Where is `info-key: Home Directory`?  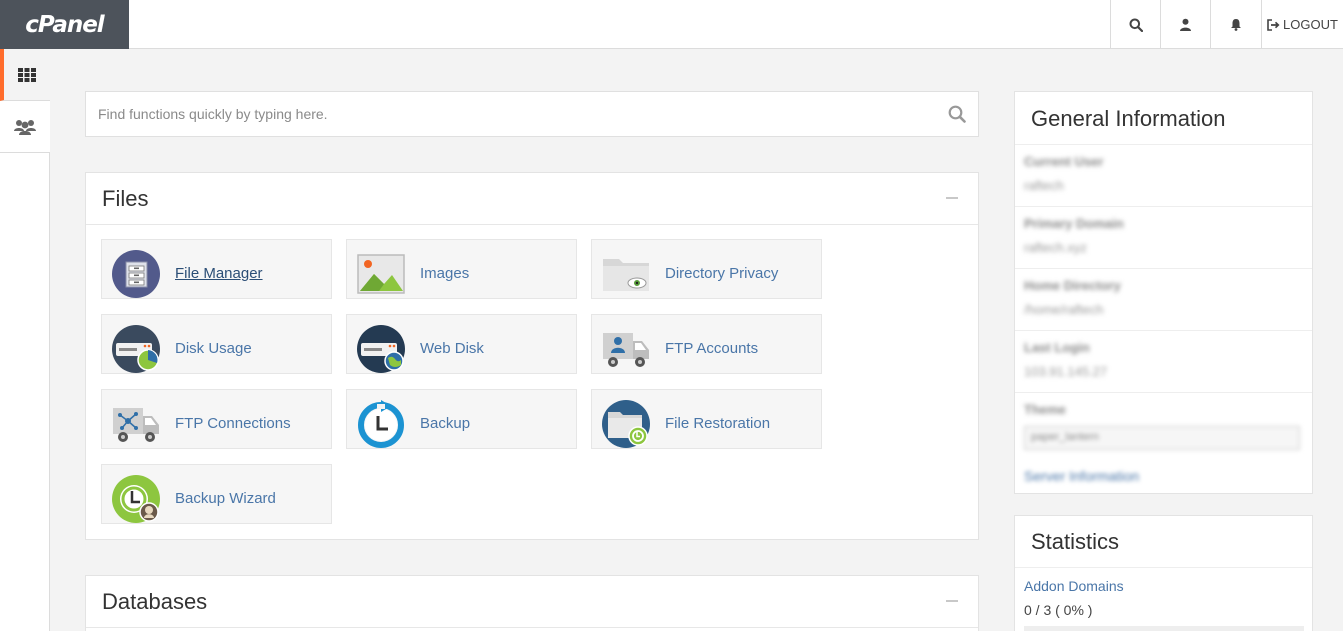 info-key: Home Directory is located at coordinates (1072, 285).